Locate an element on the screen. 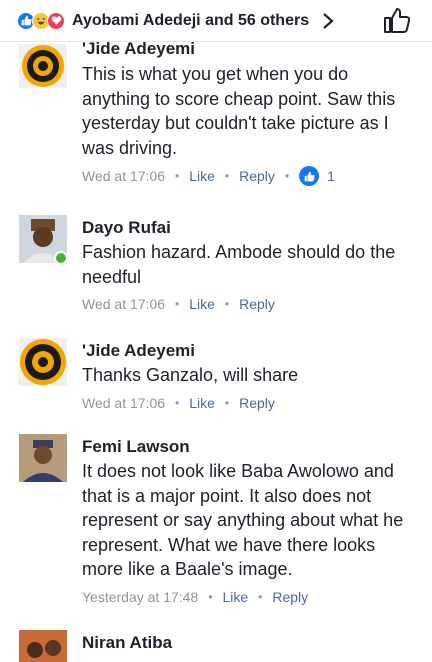 The image size is (432, 662). comment-author: Femi Lawson is located at coordinates (251, 447).